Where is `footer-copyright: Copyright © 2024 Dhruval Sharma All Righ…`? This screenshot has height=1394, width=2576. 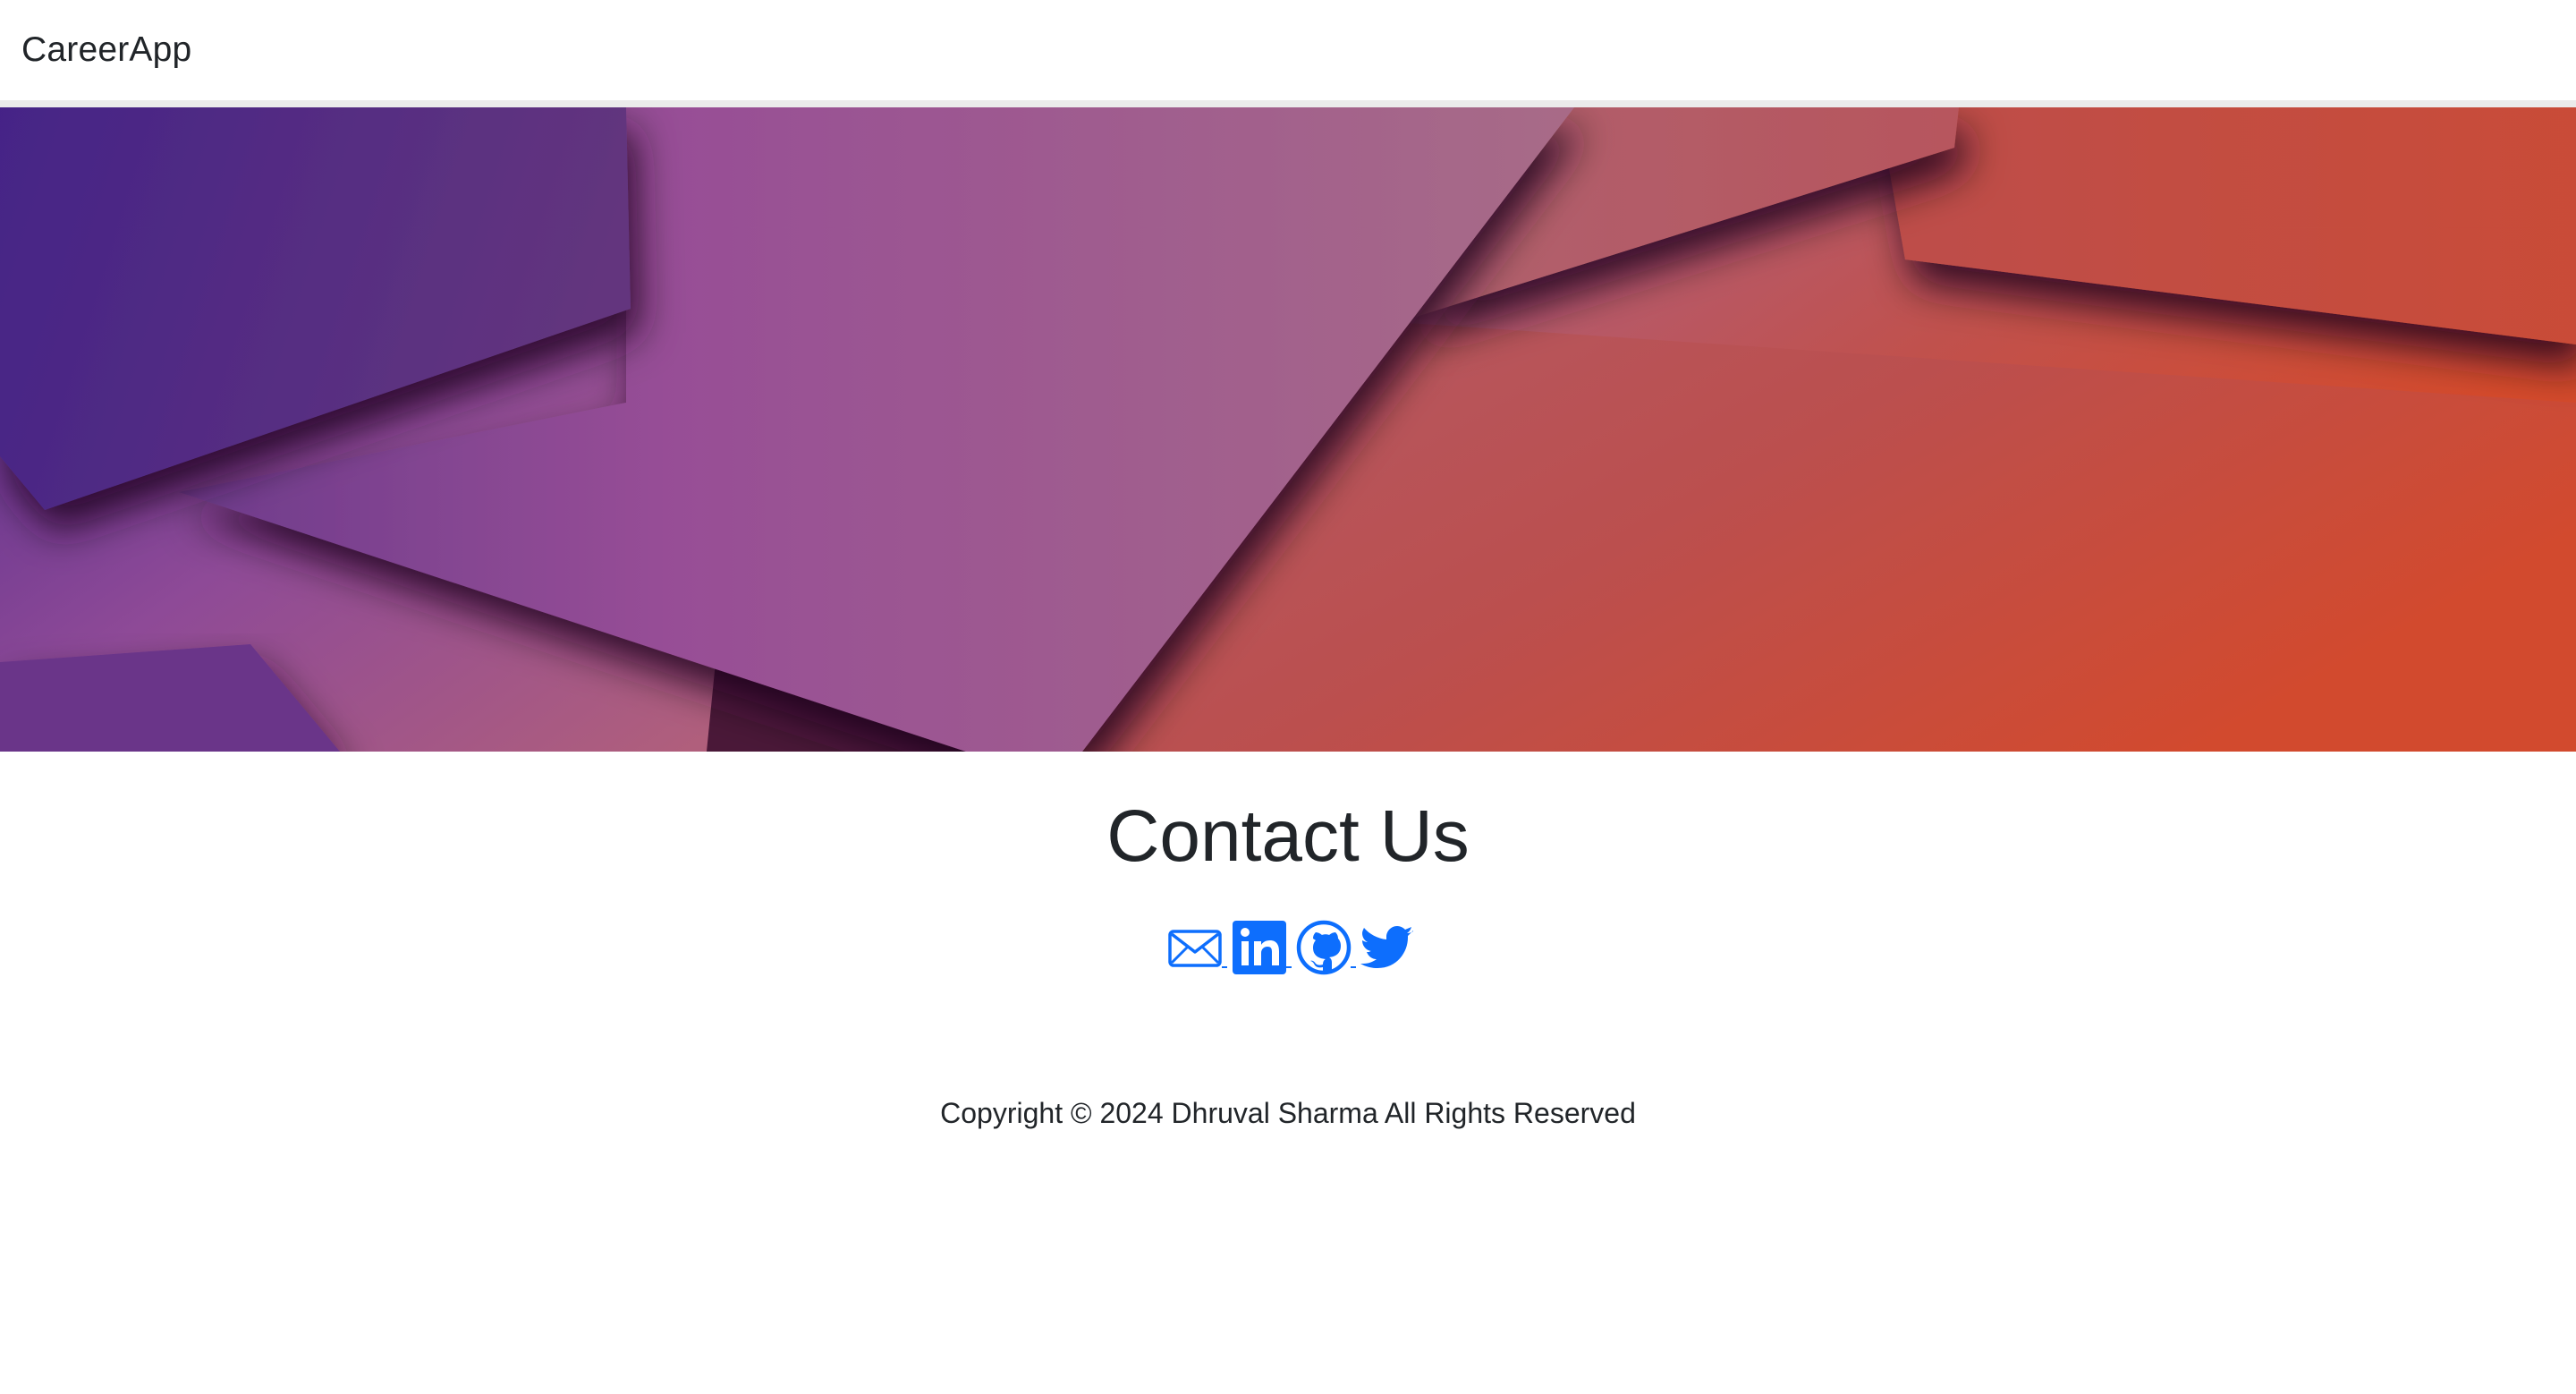
footer-copyright: Copyright © 2024 Dhruval Sharma All Righ… is located at coordinates (1288, 1113).